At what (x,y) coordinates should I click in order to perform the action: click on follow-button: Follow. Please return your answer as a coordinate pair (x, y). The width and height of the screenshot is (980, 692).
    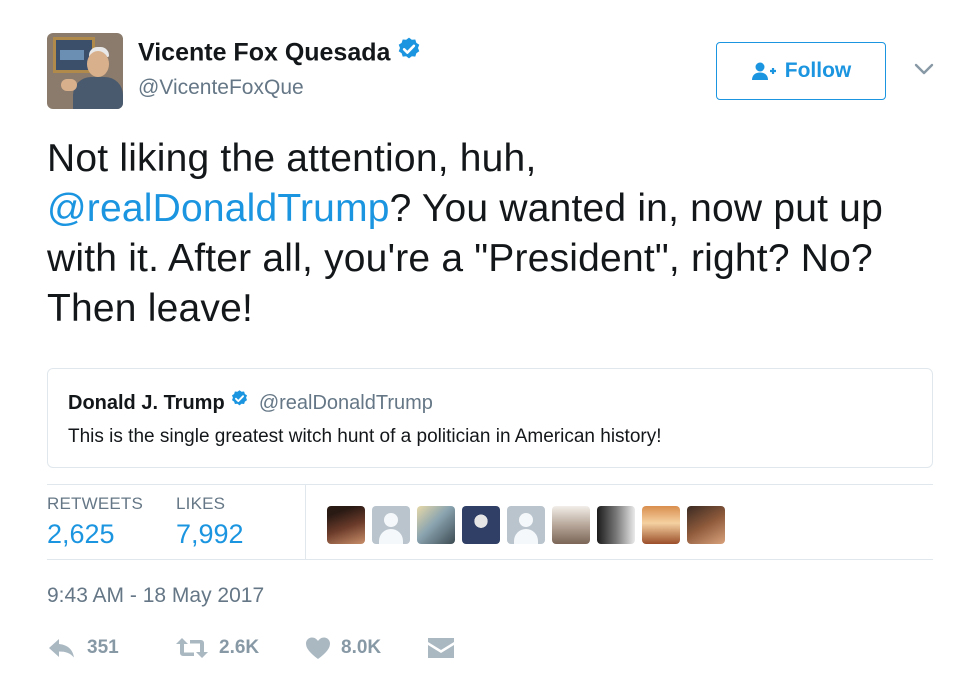
    Looking at the image, I should click on (801, 71).